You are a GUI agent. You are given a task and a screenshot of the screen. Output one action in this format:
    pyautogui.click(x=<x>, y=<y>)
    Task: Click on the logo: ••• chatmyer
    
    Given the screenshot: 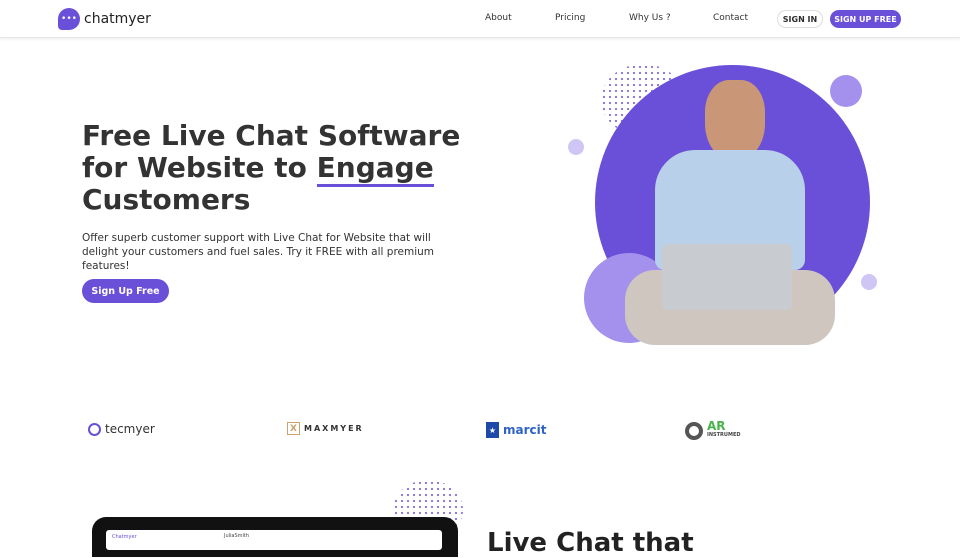 What is the action you would take?
    pyautogui.click(x=104, y=19)
    